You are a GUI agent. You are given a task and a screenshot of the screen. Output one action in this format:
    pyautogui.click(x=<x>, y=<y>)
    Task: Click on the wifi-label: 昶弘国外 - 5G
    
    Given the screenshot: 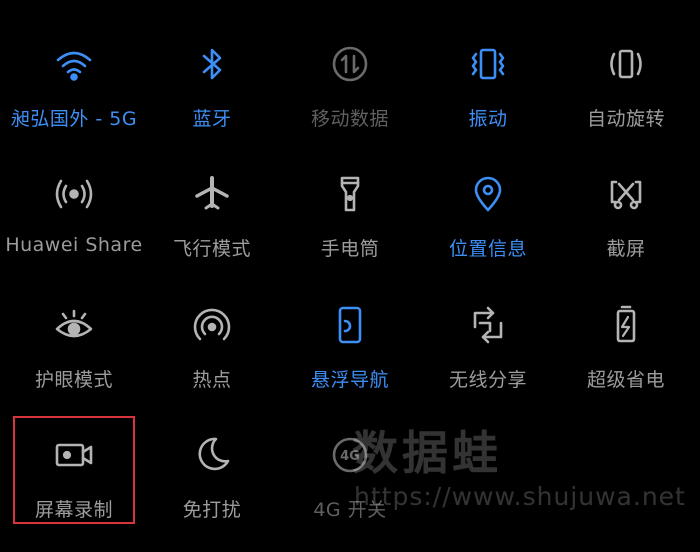 What is the action you would take?
    pyautogui.click(x=74, y=119)
    